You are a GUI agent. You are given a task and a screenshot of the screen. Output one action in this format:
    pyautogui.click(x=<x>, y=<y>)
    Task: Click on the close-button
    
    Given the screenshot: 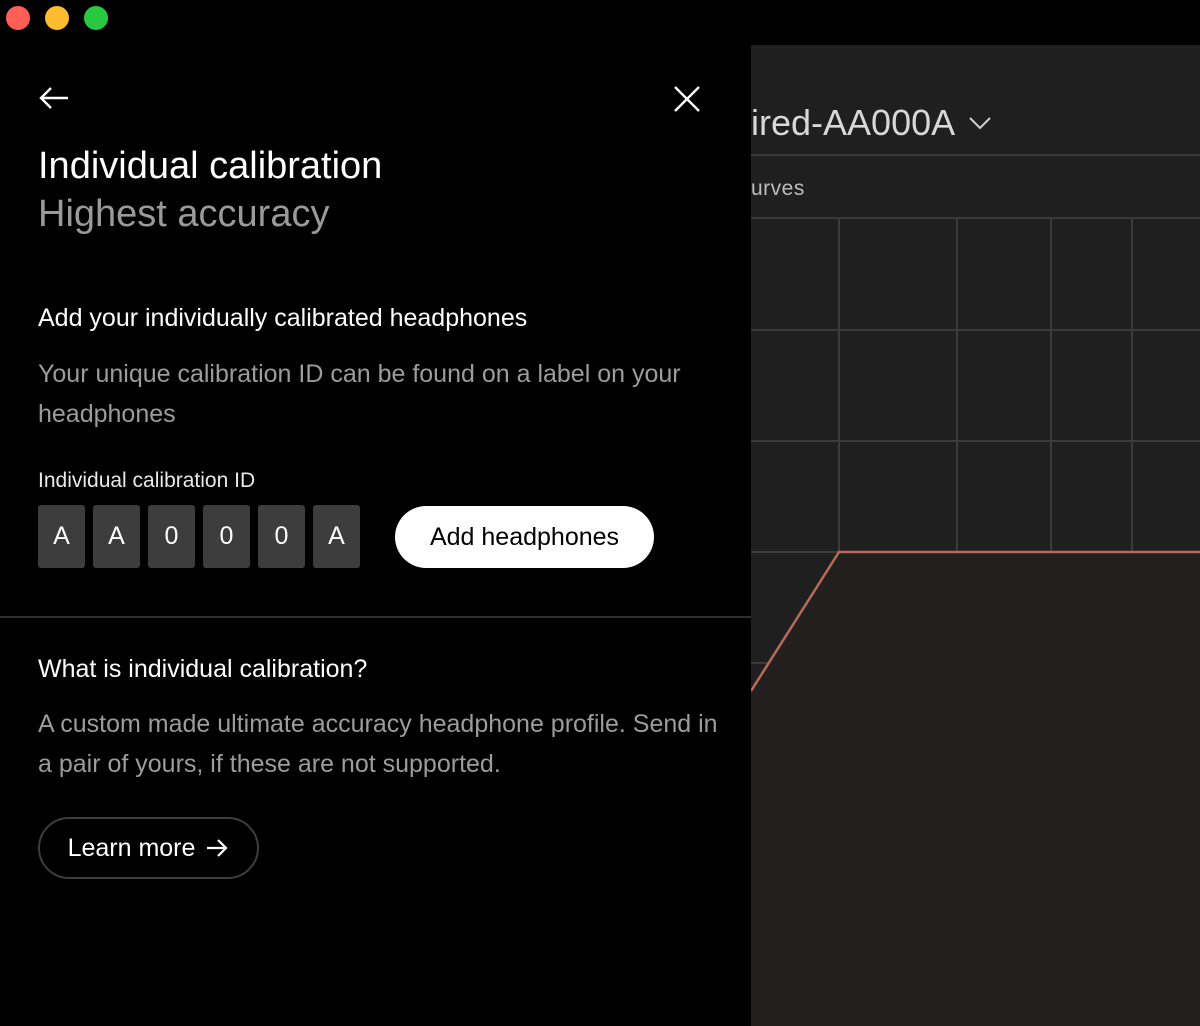 What is the action you would take?
    pyautogui.click(x=687, y=99)
    